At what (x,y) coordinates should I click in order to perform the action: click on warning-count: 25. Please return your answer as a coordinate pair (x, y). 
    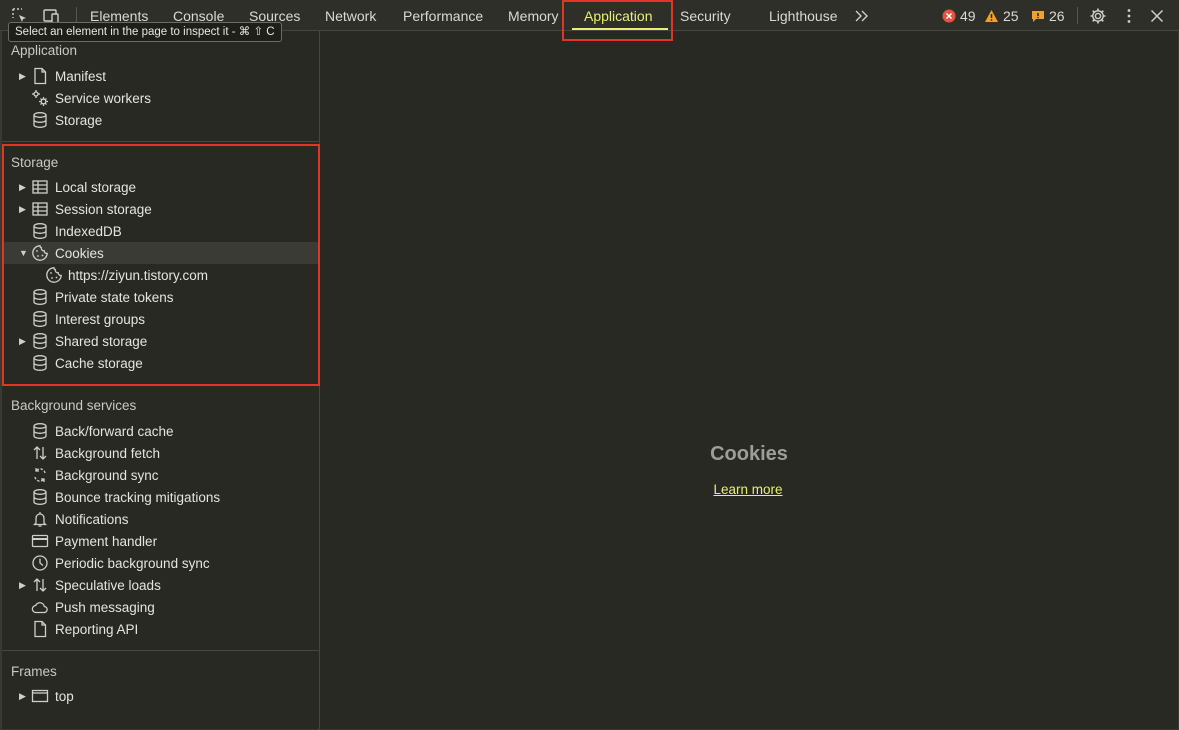
    Looking at the image, I should click on (1011, 16).